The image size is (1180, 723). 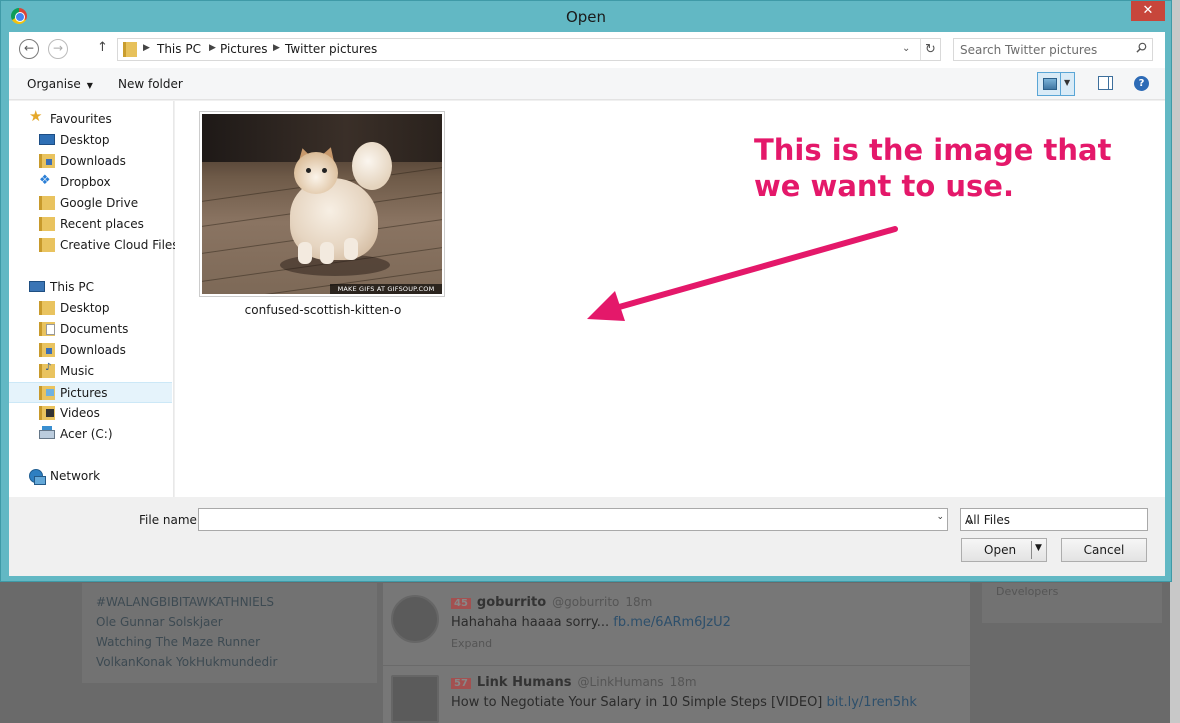 I want to click on trend-item: Watching The Maze Runner, so click(x=178, y=642).